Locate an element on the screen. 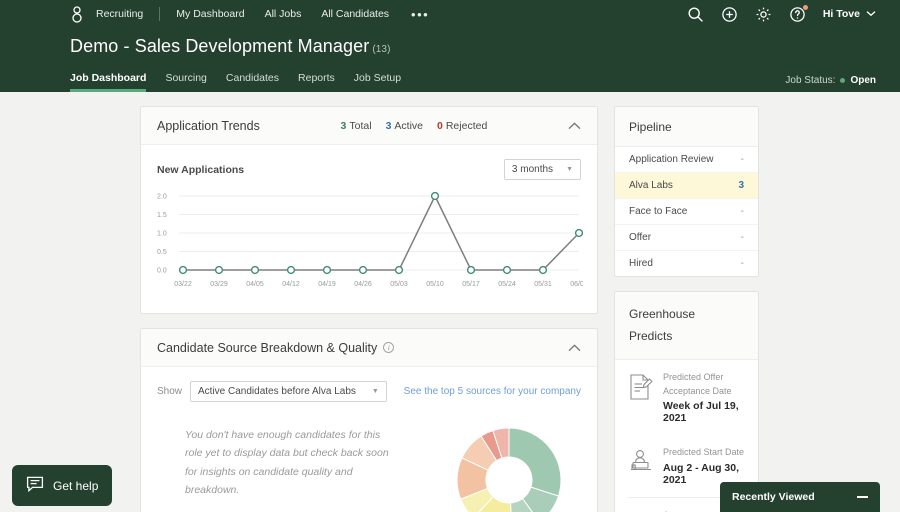 The width and height of the screenshot is (900, 512). chat-bubble-icon is located at coordinates (35, 485).